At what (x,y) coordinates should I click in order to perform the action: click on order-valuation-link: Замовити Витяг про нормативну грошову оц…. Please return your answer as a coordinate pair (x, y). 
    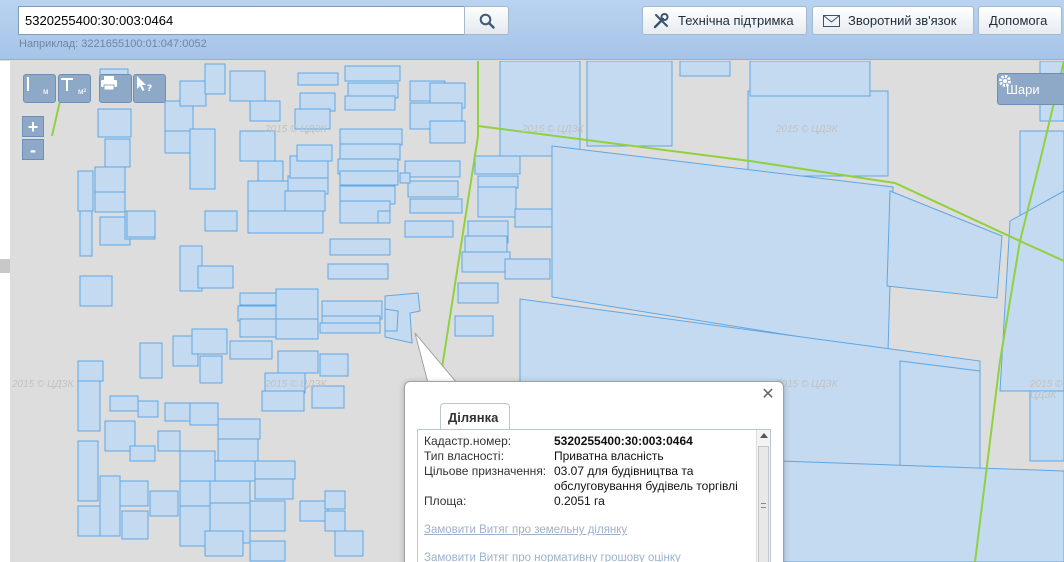
    Looking at the image, I should click on (552, 557).